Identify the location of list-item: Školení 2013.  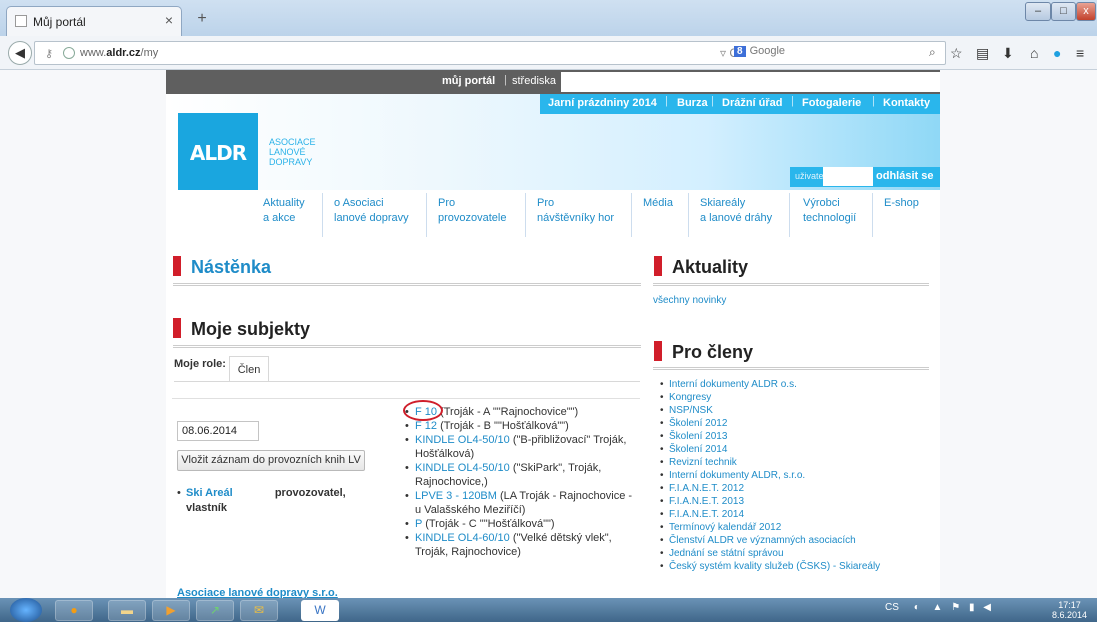
(800, 436).